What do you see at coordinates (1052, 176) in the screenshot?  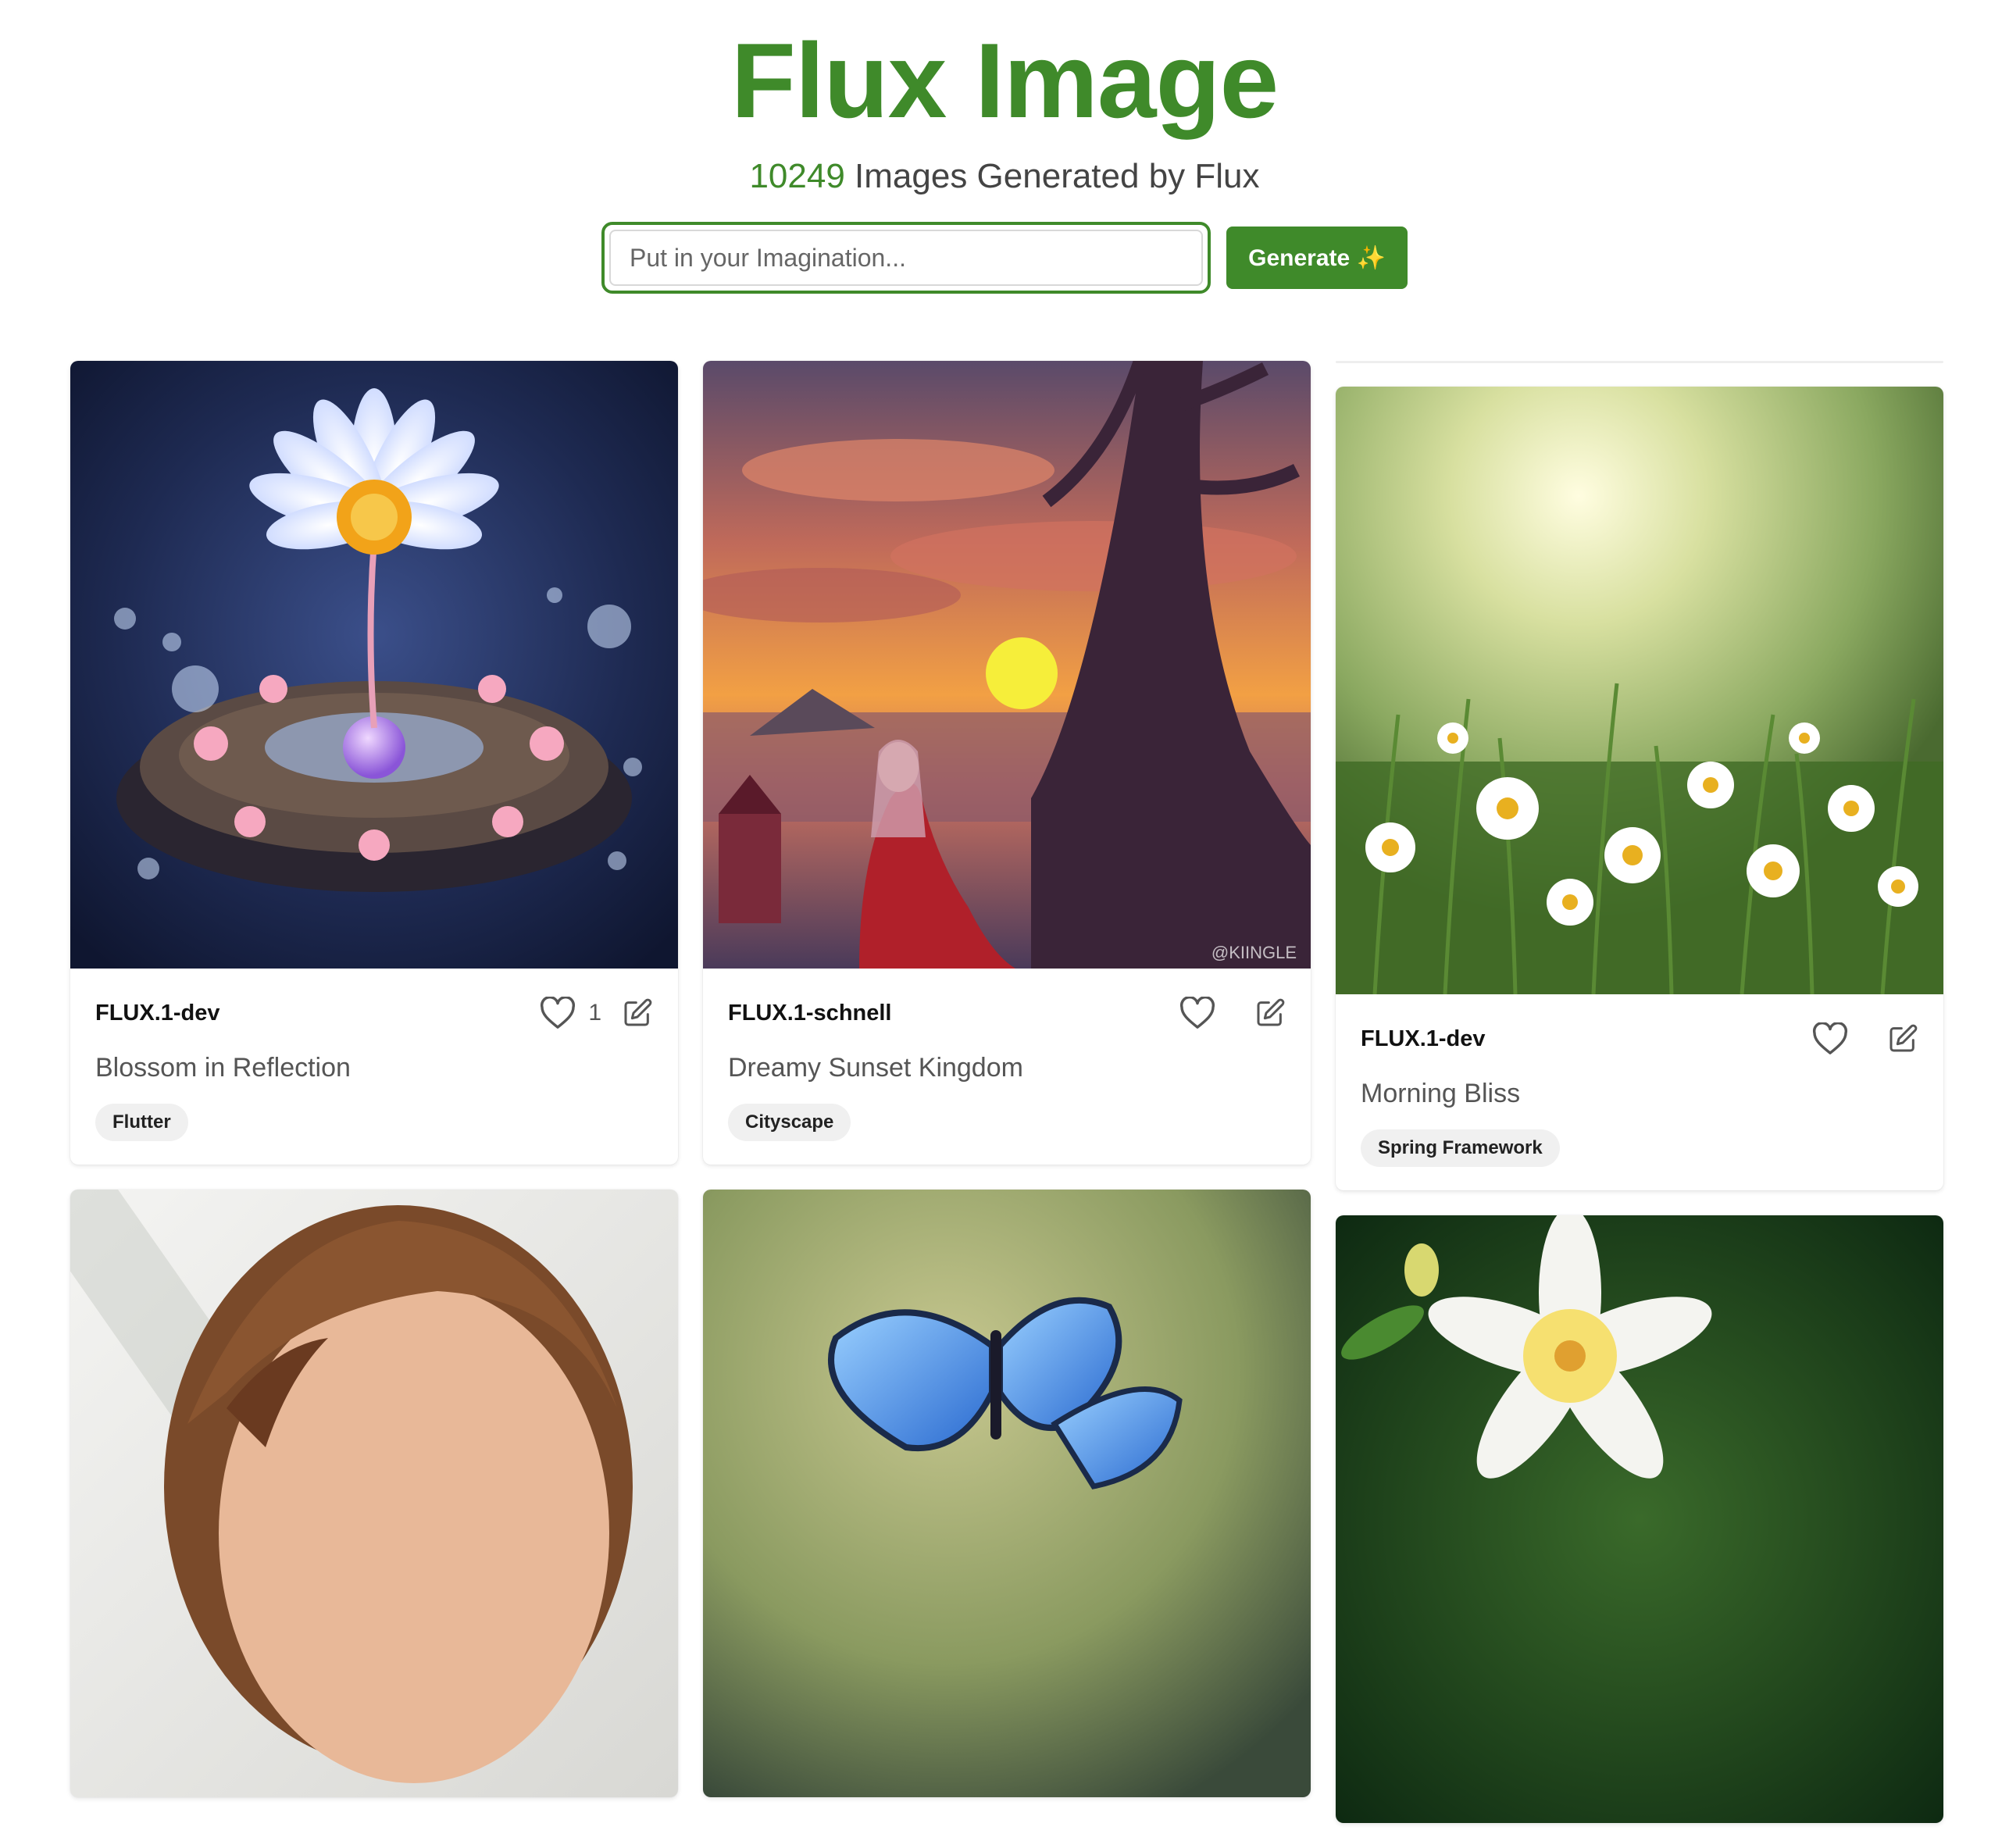 I see `subtitle-text: Images Generated by Flux` at bounding box center [1052, 176].